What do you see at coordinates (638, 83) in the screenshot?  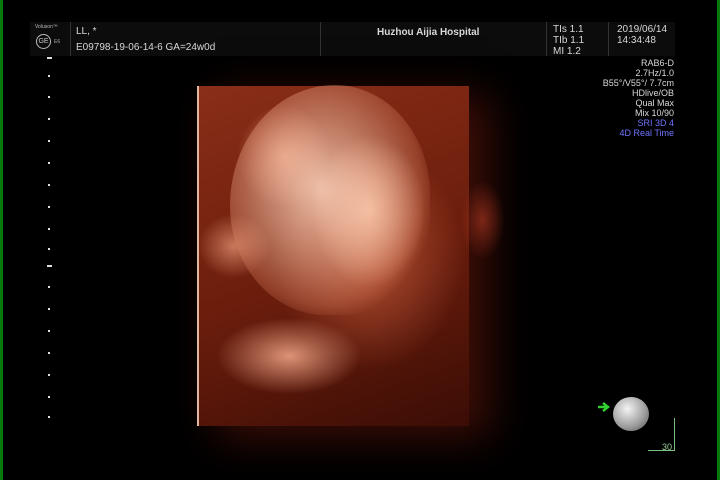 I see `angle-depth-label: B55°/V55°/ 7.7cm` at bounding box center [638, 83].